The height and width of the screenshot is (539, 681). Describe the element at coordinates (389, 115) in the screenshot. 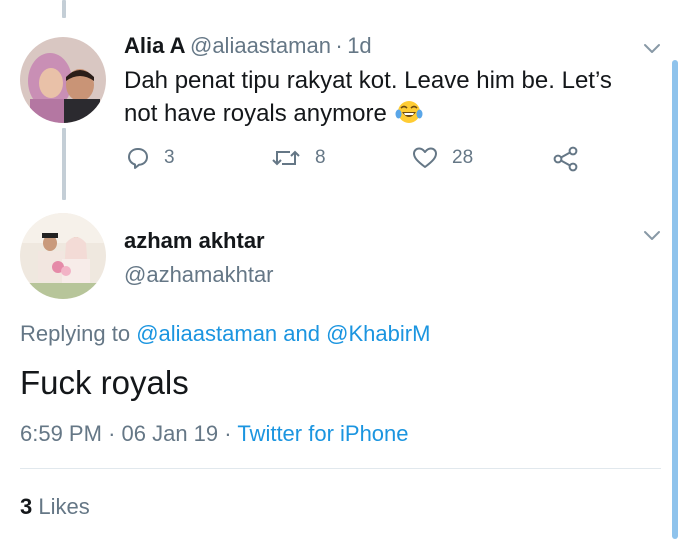

I see `tweet-text-line: not have royals anymore` at that location.